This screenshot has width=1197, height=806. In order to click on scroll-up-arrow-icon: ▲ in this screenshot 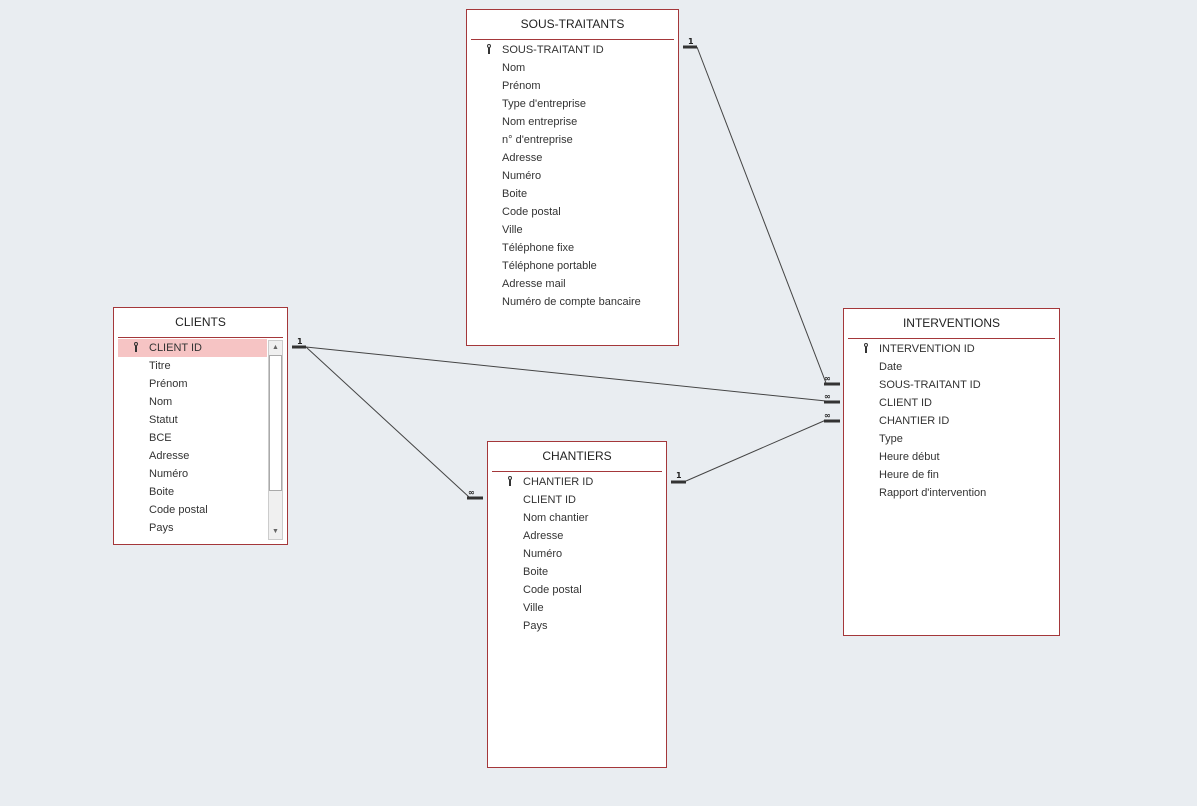, I will do `click(275, 348)`.